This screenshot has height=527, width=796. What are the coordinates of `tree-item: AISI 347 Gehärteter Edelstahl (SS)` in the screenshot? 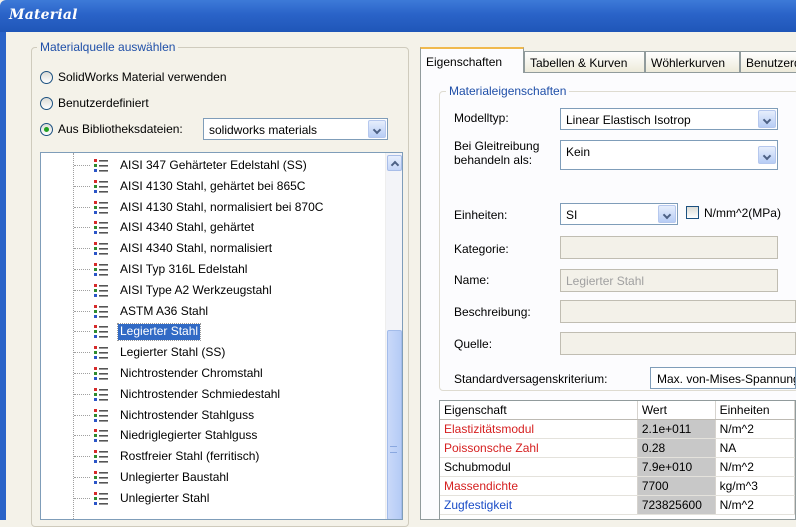 It's located at (213, 165).